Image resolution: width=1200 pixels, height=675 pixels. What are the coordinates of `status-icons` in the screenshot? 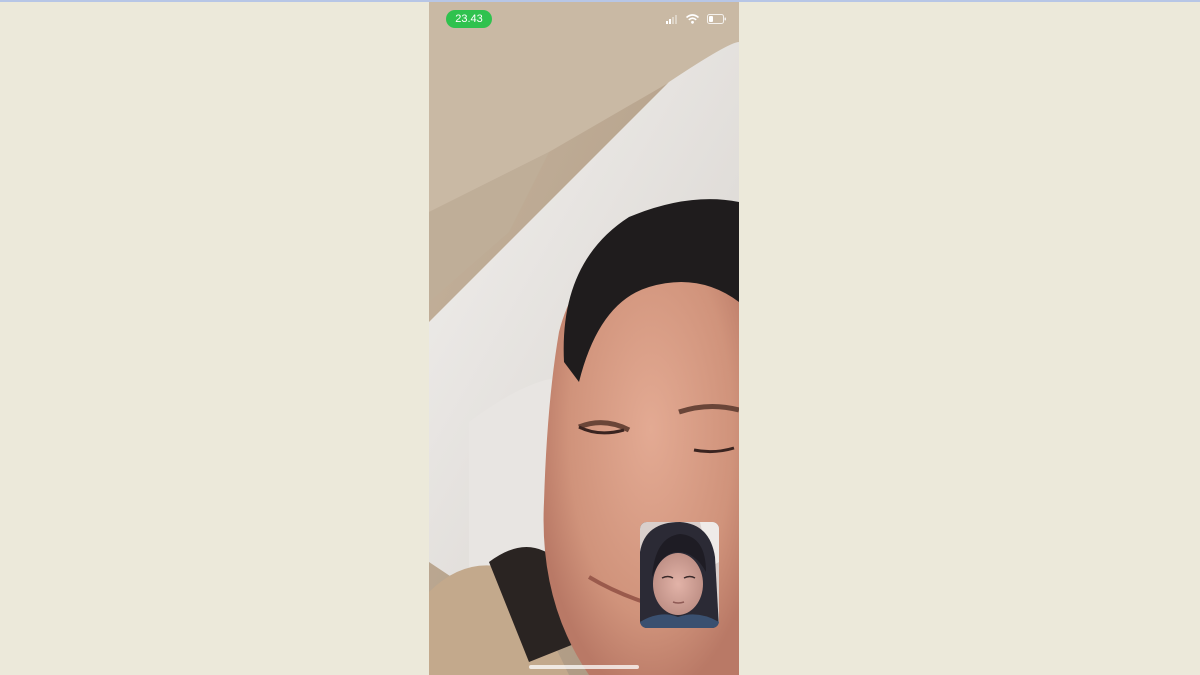 It's located at (696, 19).